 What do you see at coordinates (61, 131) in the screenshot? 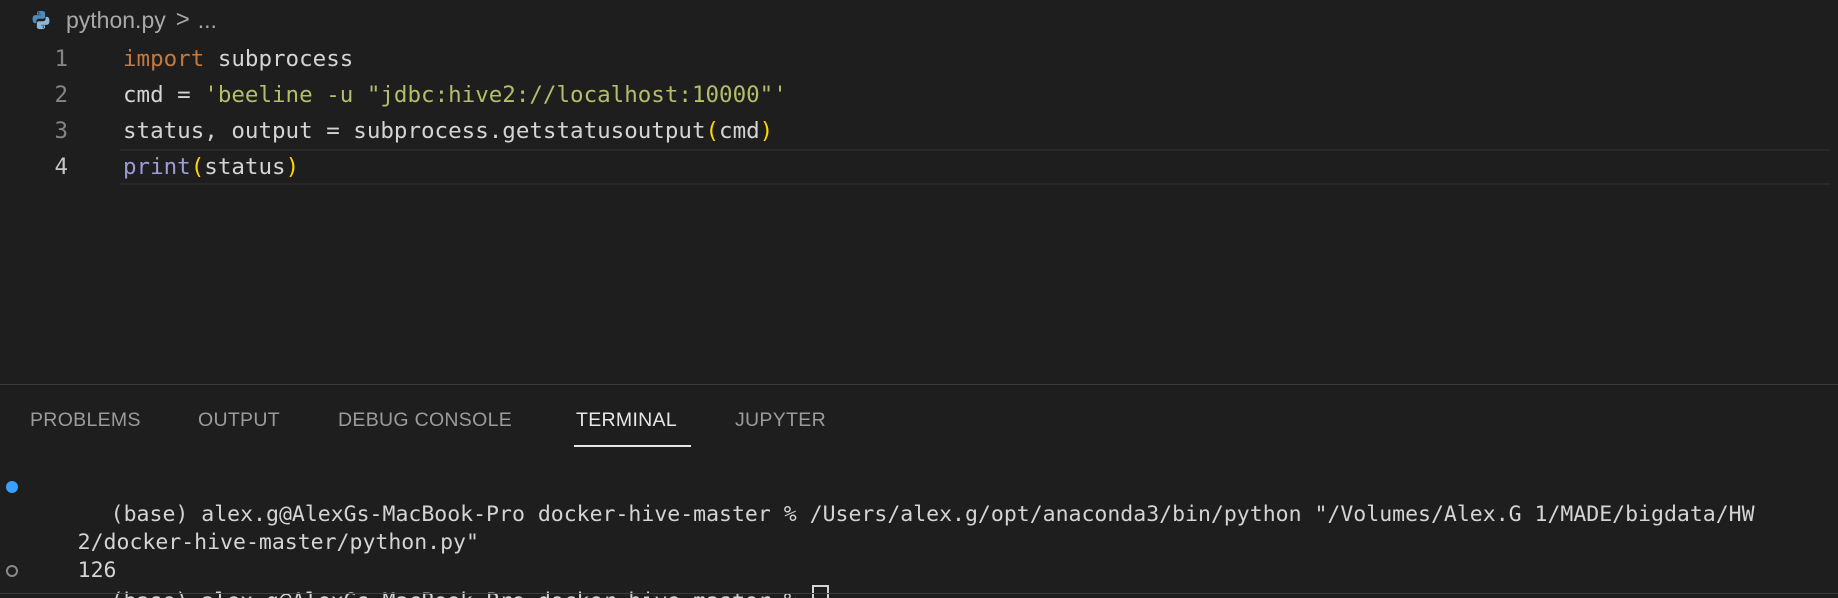
I see `line-number: 3` at bounding box center [61, 131].